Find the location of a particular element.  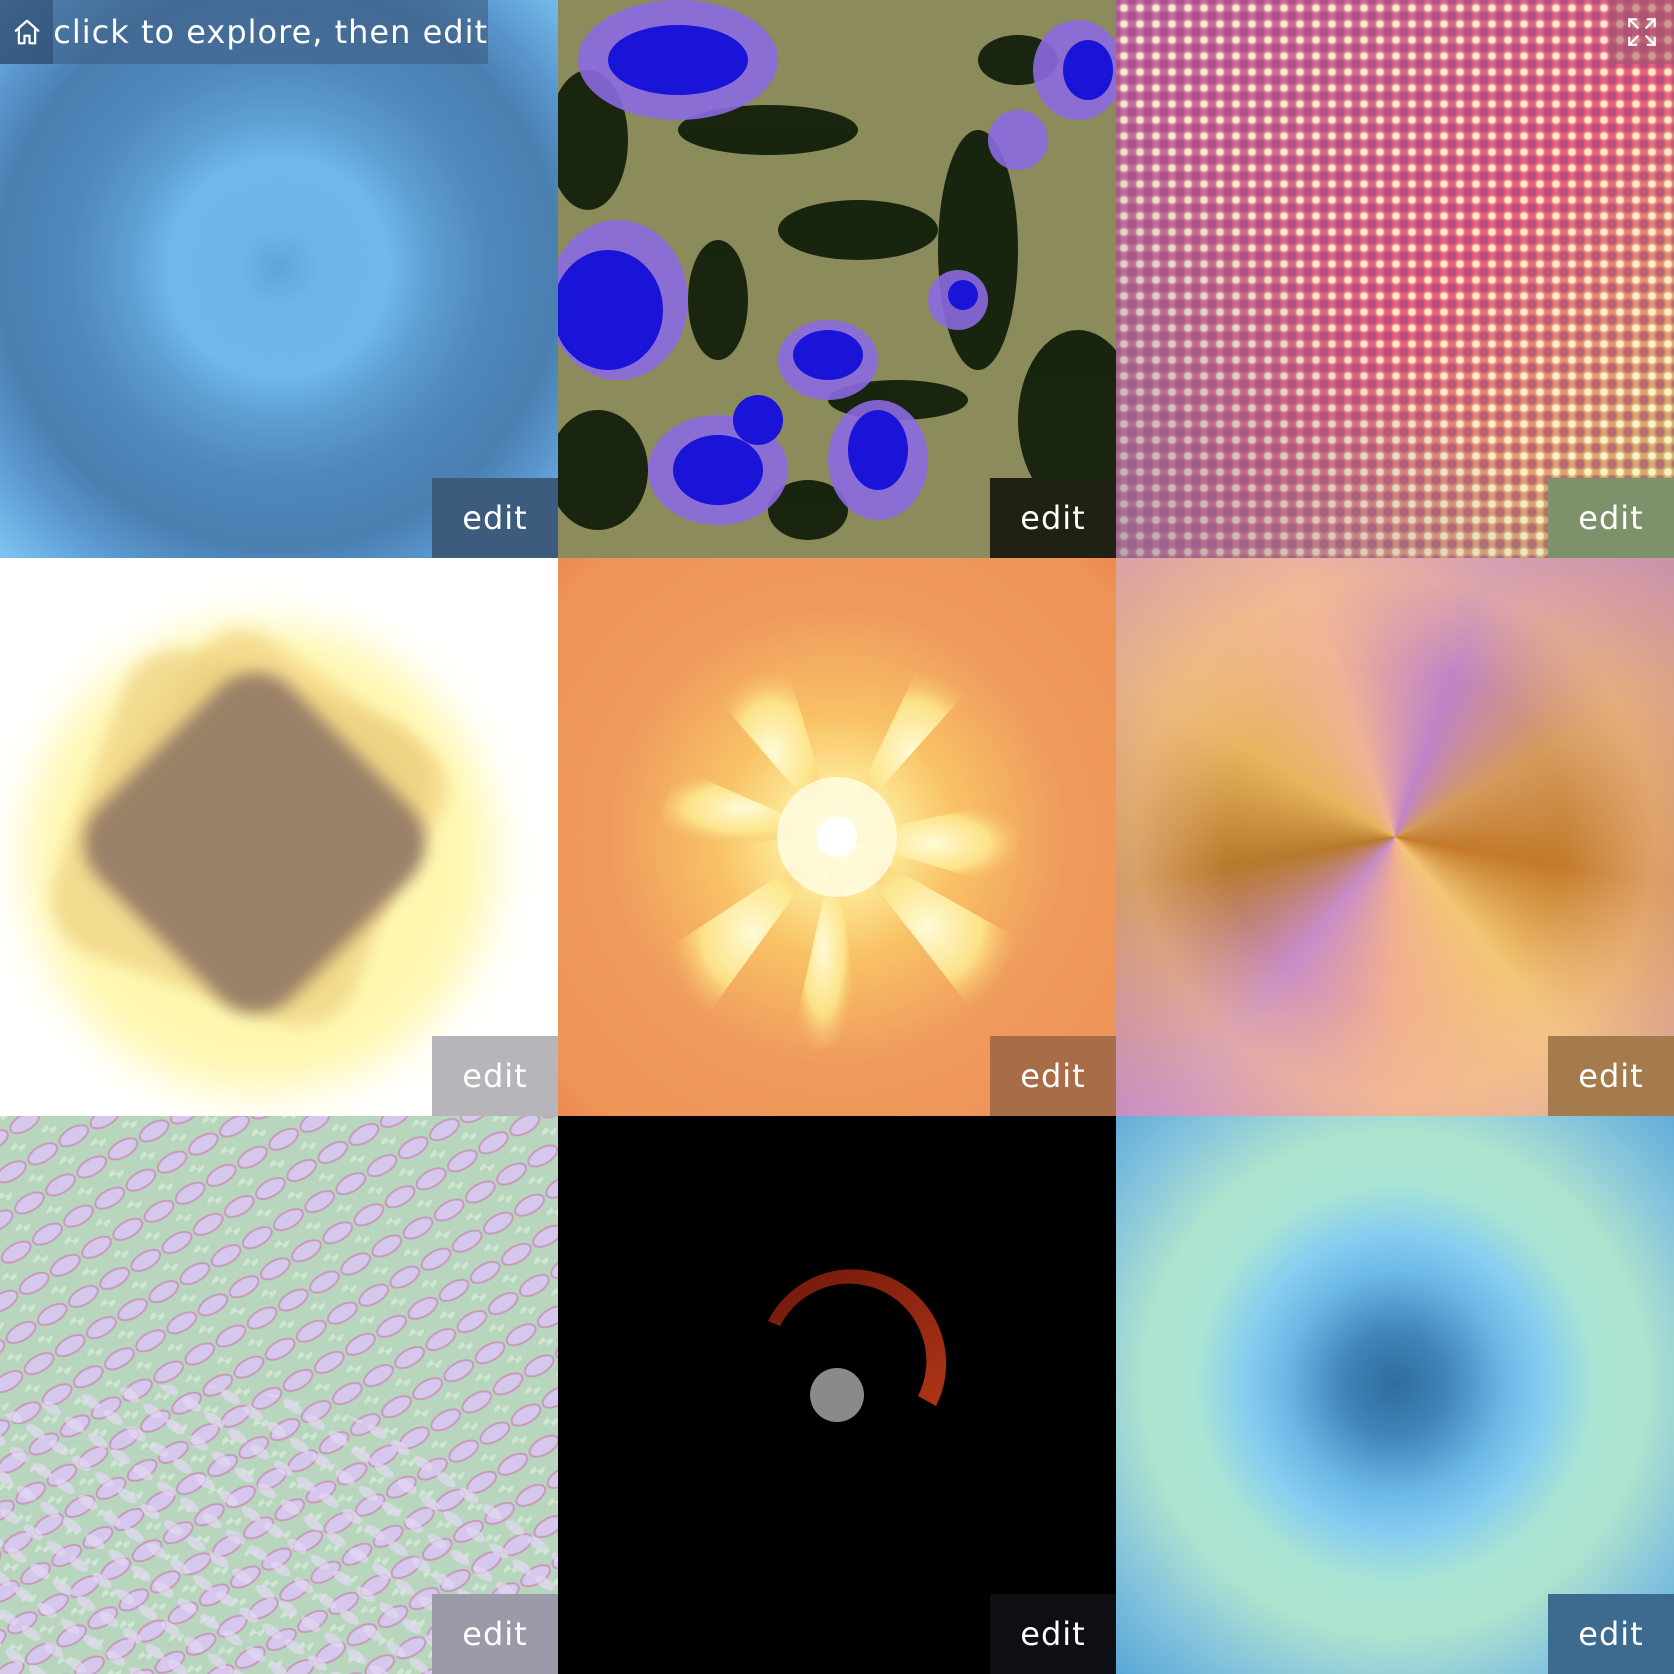

top-hint-bar: click to explore, then edit is located at coordinates (244, 32).